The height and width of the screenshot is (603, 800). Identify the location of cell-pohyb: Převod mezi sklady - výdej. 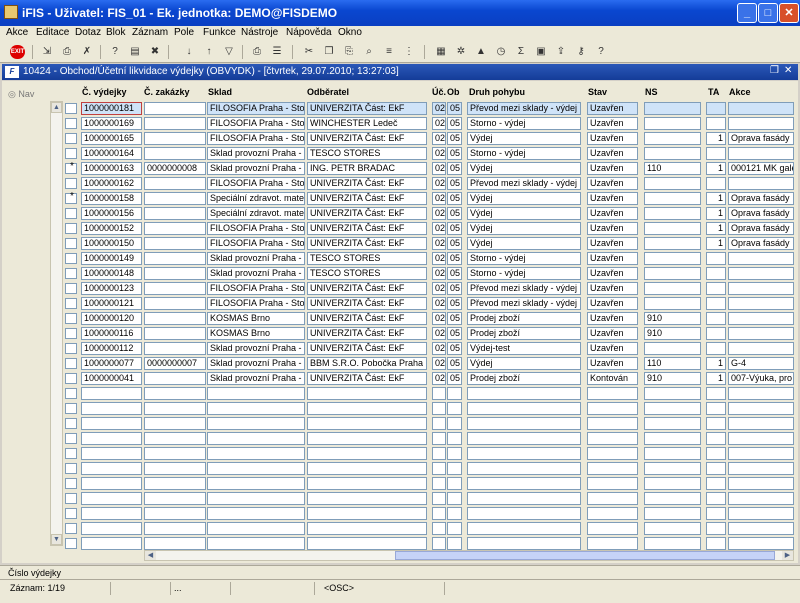
(524, 303).